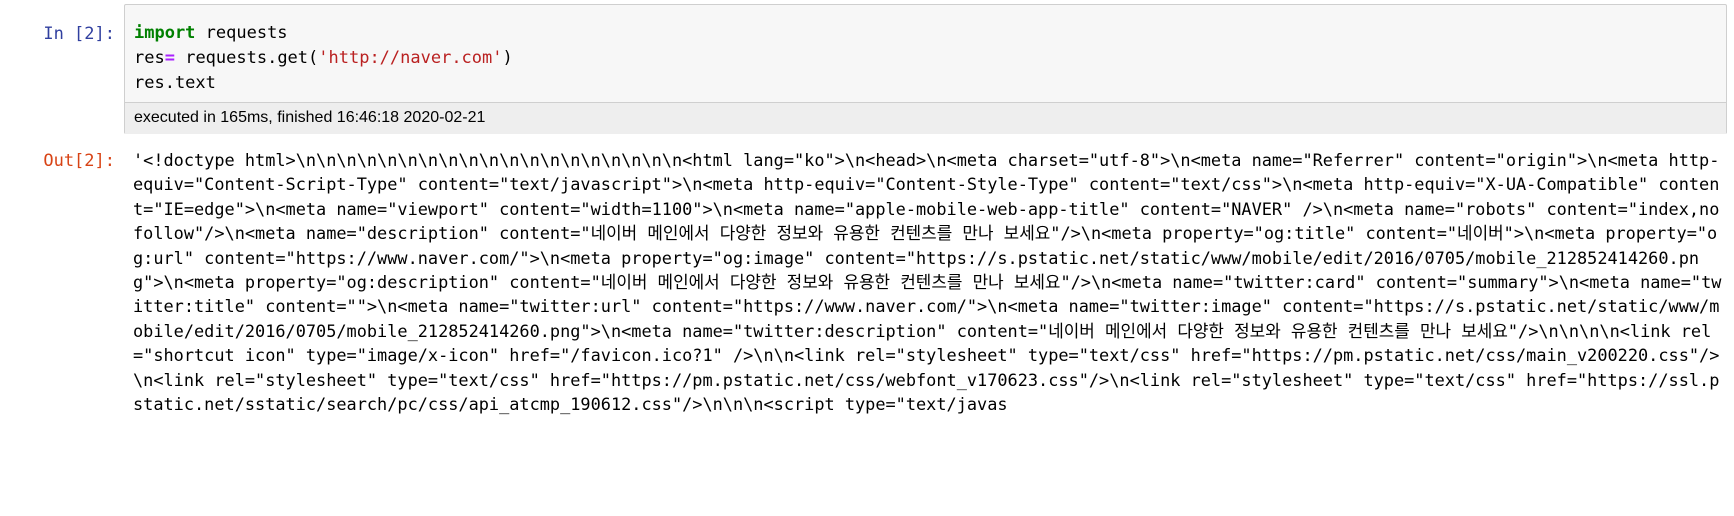 This screenshot has width=1734, height=516. What do you see at coordinates (241, 33) in the screenshot?
I see `code-line1-rest: requests` at bounding box center [241, 33].